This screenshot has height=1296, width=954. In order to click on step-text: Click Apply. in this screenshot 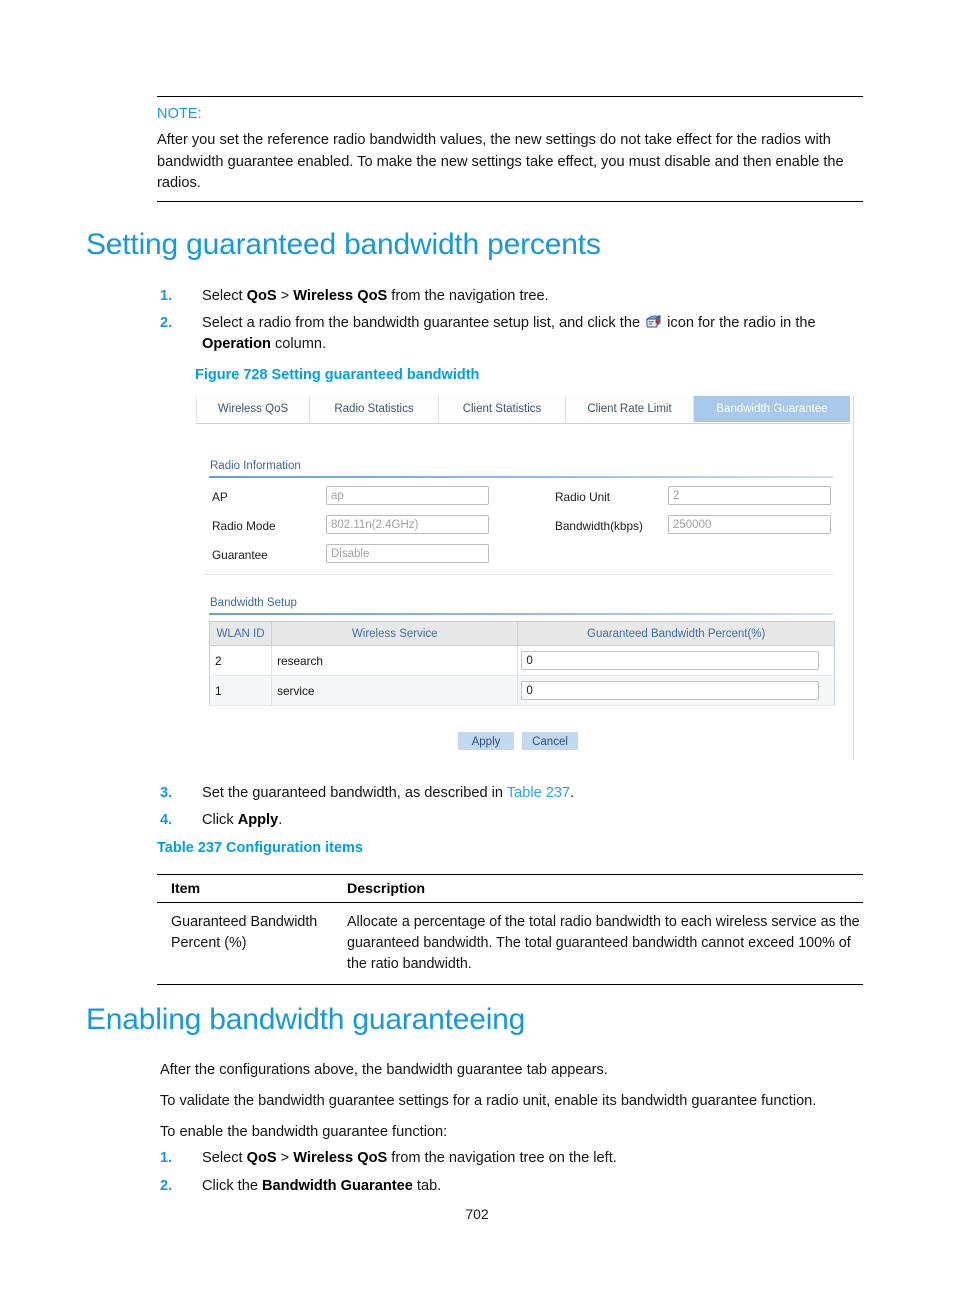, I will do `click(534, 820)`.